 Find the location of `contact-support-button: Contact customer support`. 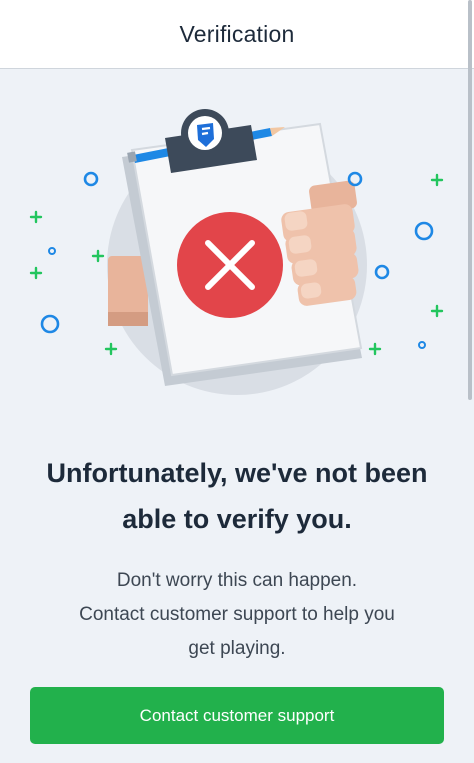

contact-support-button: Contact customer support is located at coordinates (237, 715).